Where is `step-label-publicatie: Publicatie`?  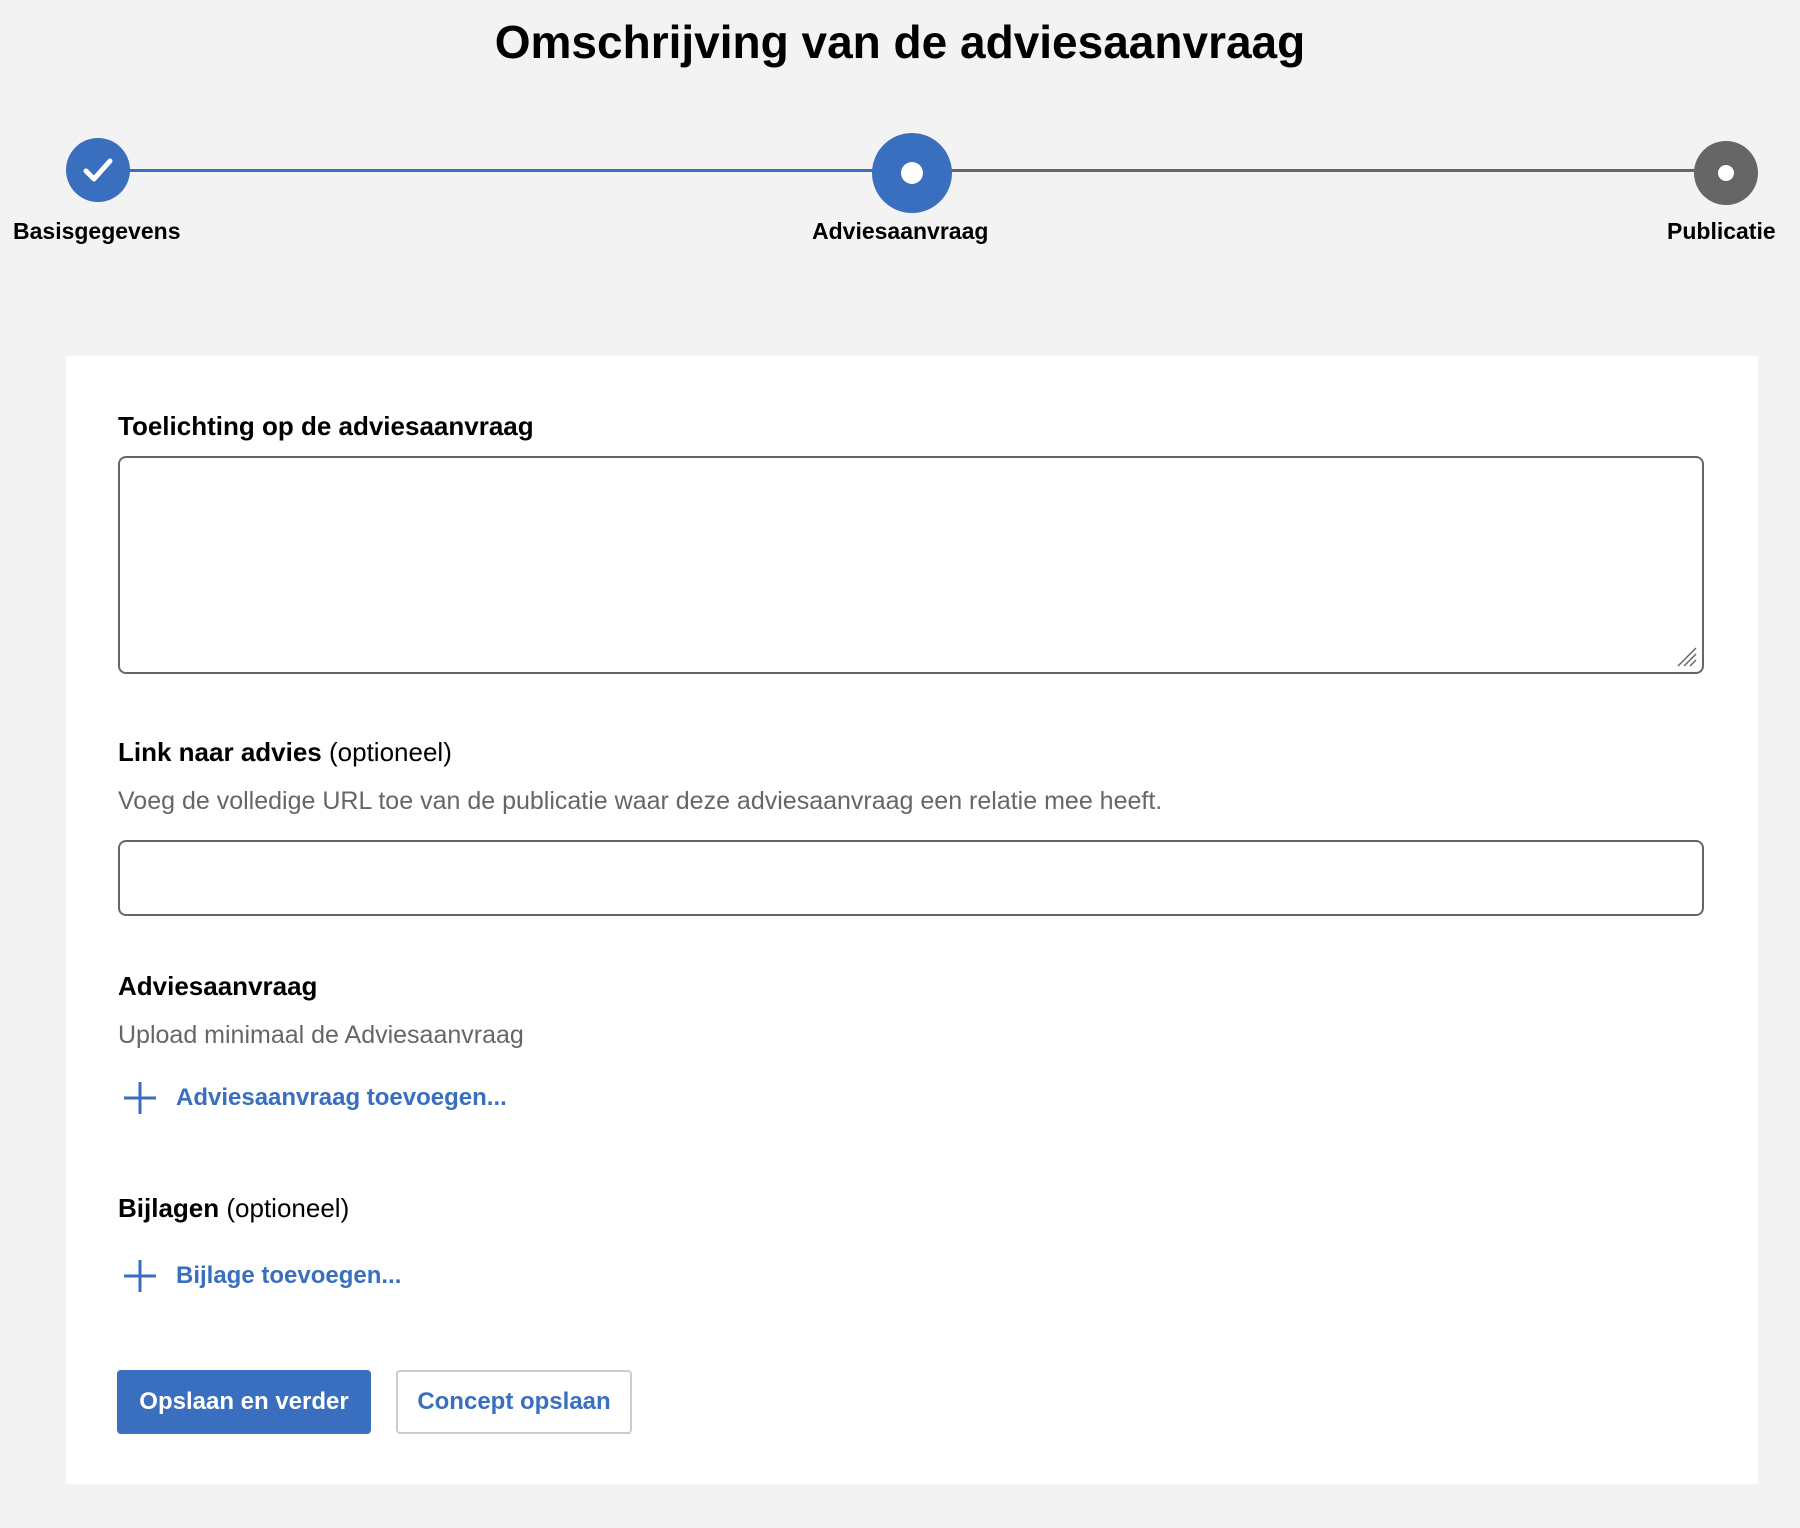 step-label-publicatie: Publicatie is located at coordinates (1721, 231).